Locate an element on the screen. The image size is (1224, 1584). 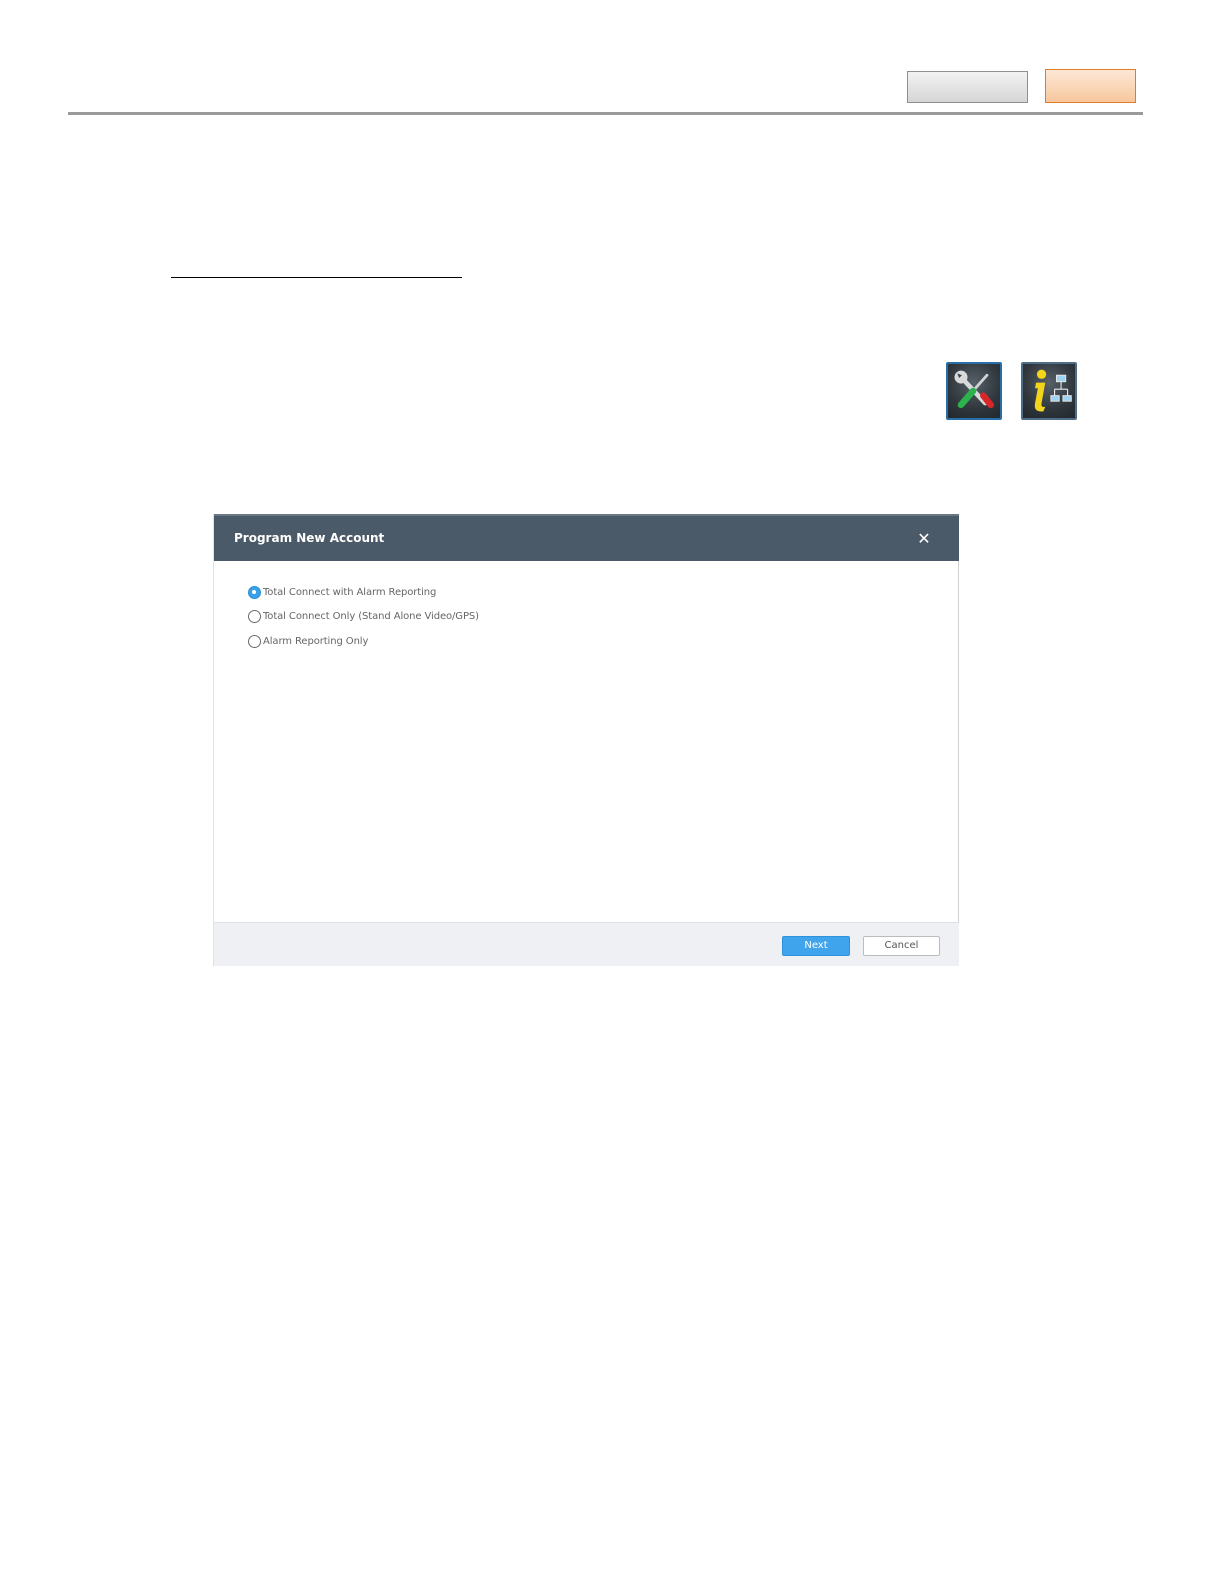
next-button: Next is located at coordinates (816, 946).